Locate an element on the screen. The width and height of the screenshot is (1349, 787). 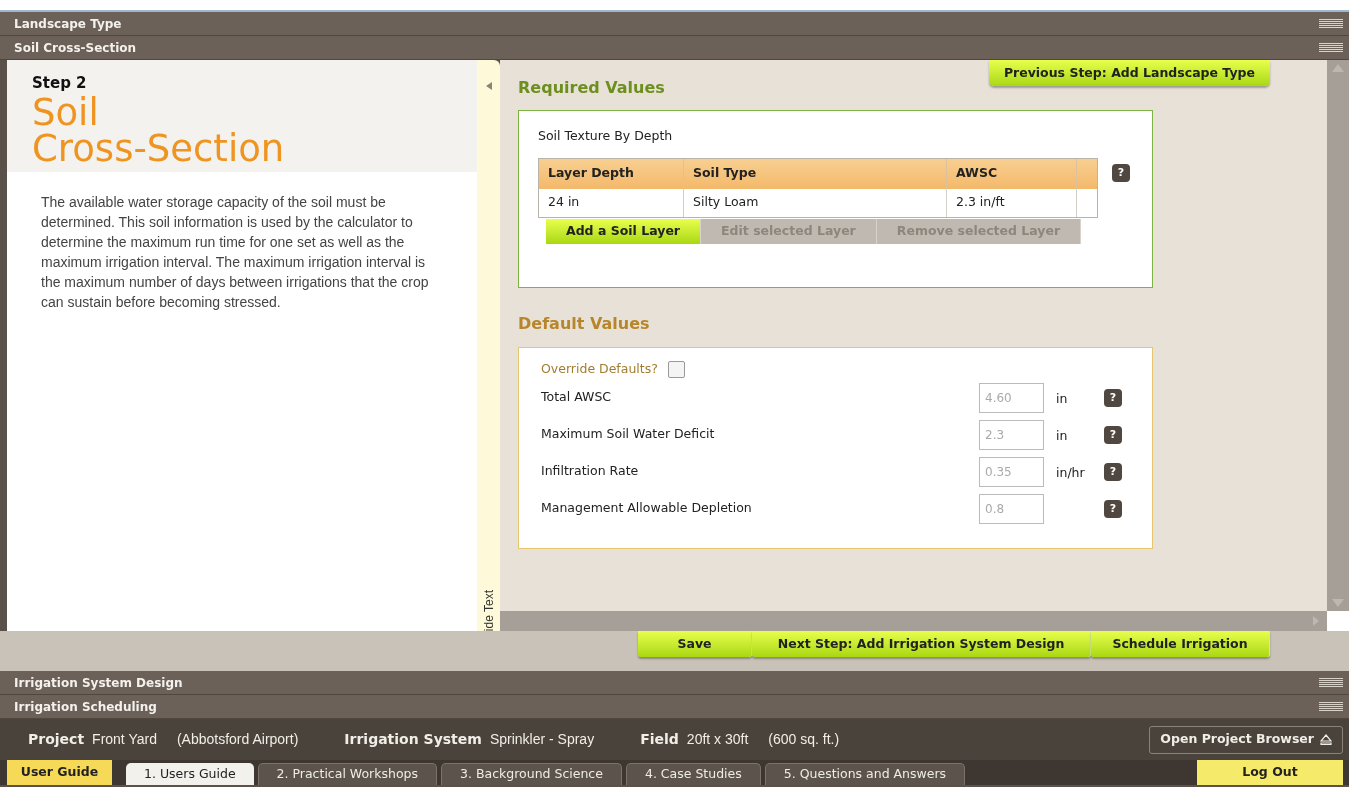
field-label: Infiltration Rate is located at coordinates (590, 471).